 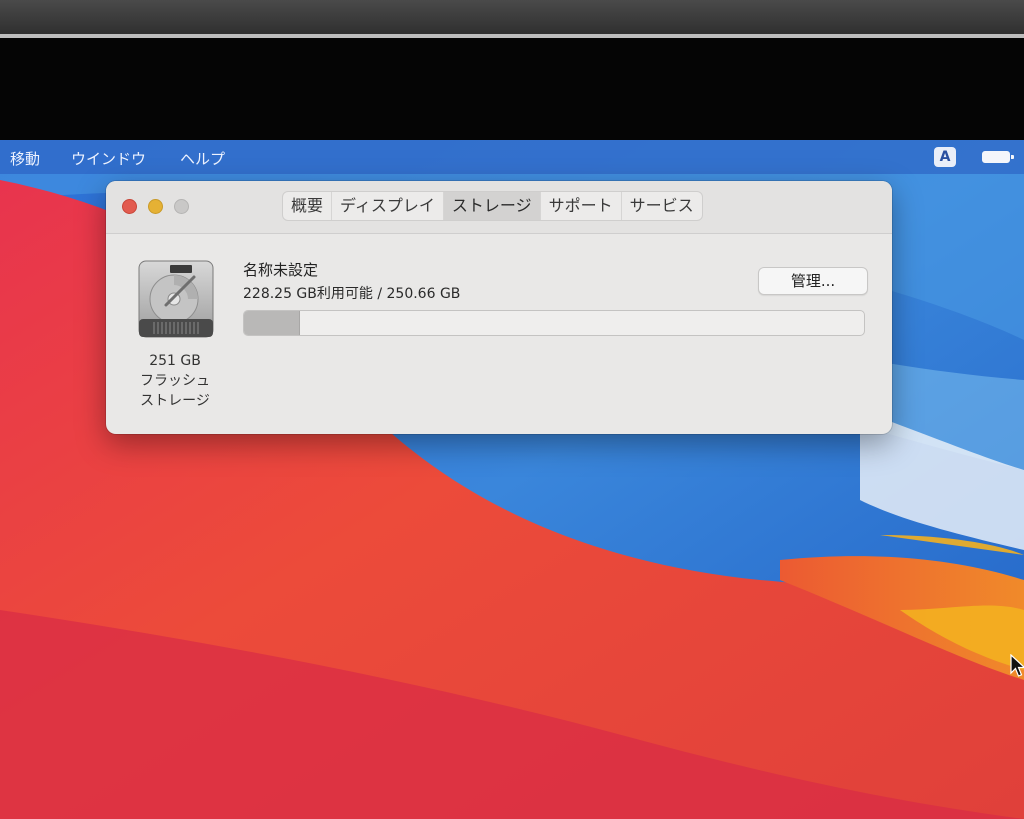 I want to click on screen-black-border, so click(x=512, y=89).